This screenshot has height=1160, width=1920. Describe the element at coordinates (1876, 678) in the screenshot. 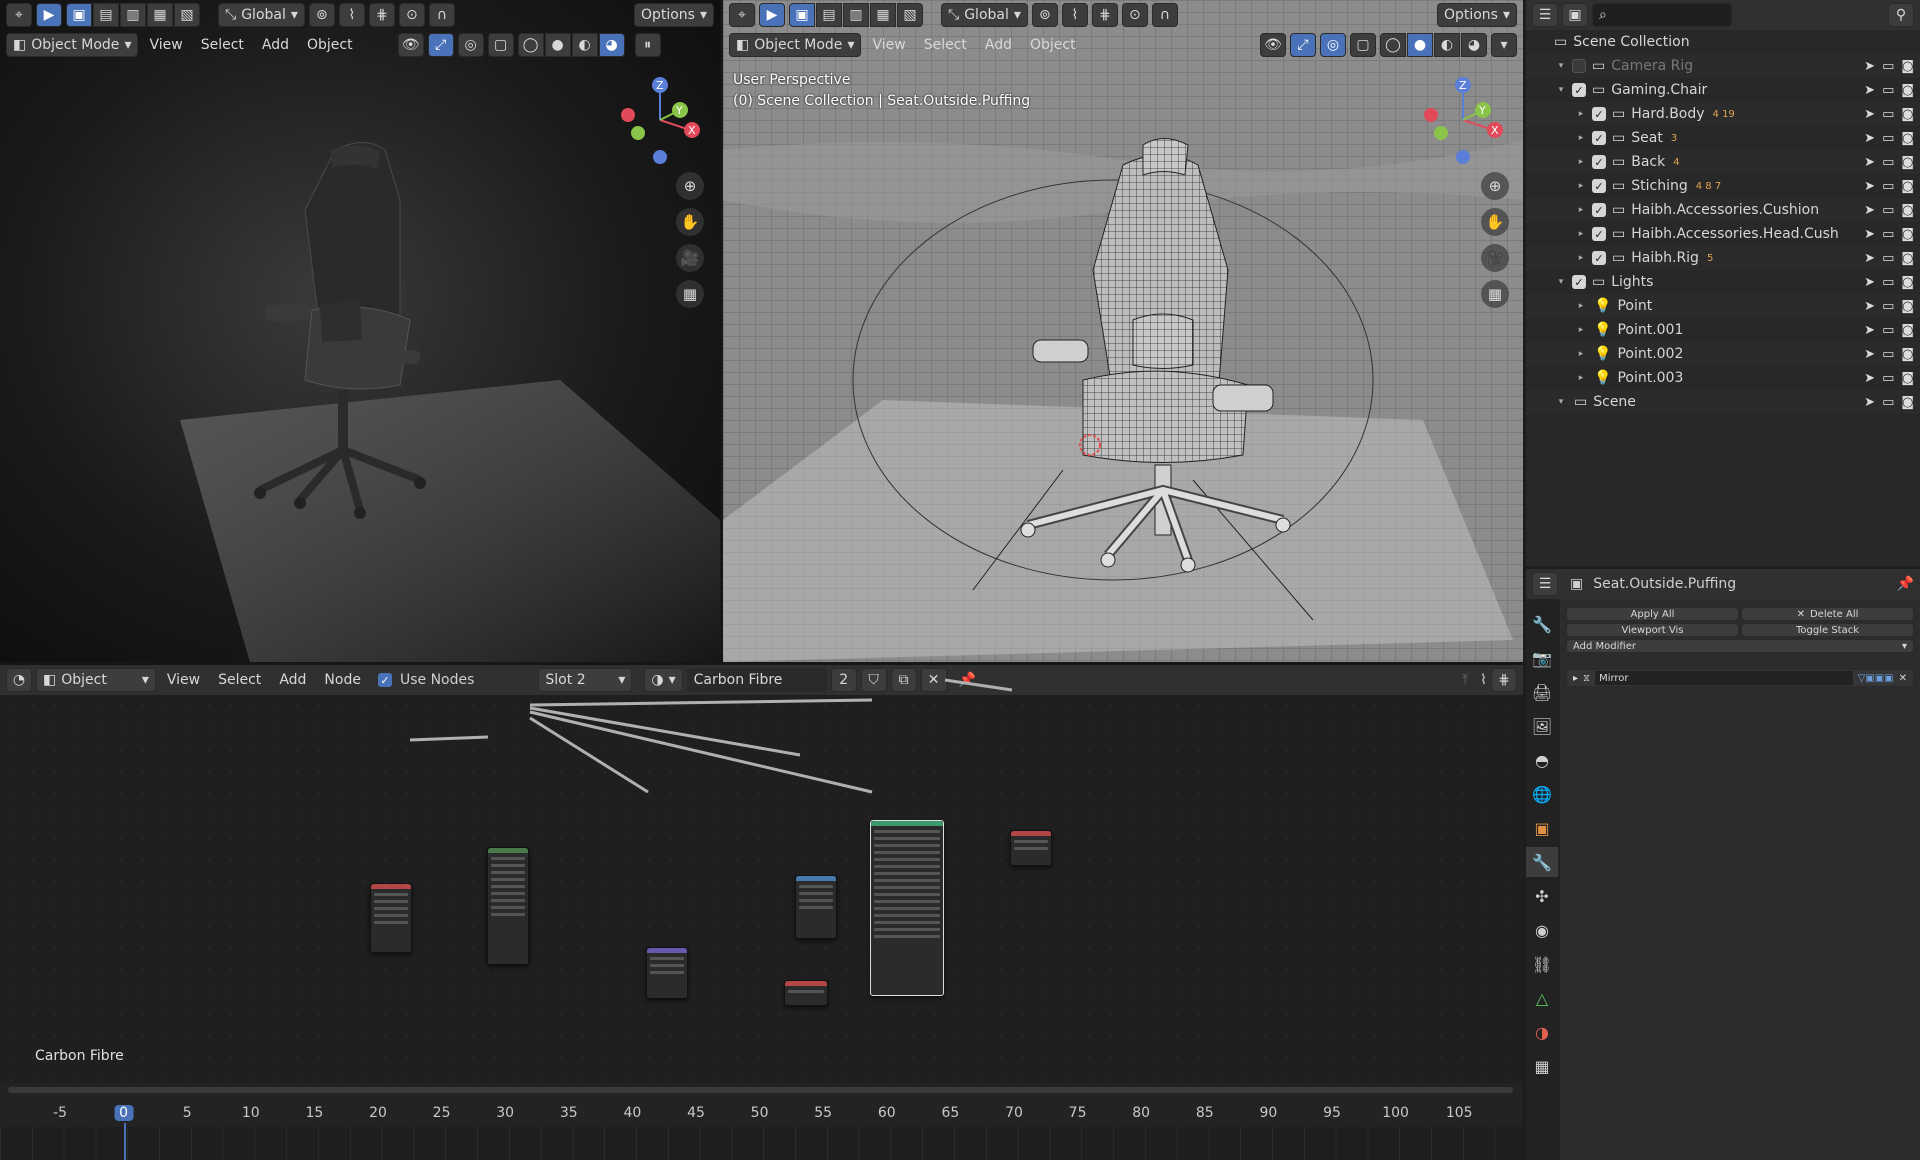

I see `modifier-visibility-icons: ▽▣▣▣` at that location.